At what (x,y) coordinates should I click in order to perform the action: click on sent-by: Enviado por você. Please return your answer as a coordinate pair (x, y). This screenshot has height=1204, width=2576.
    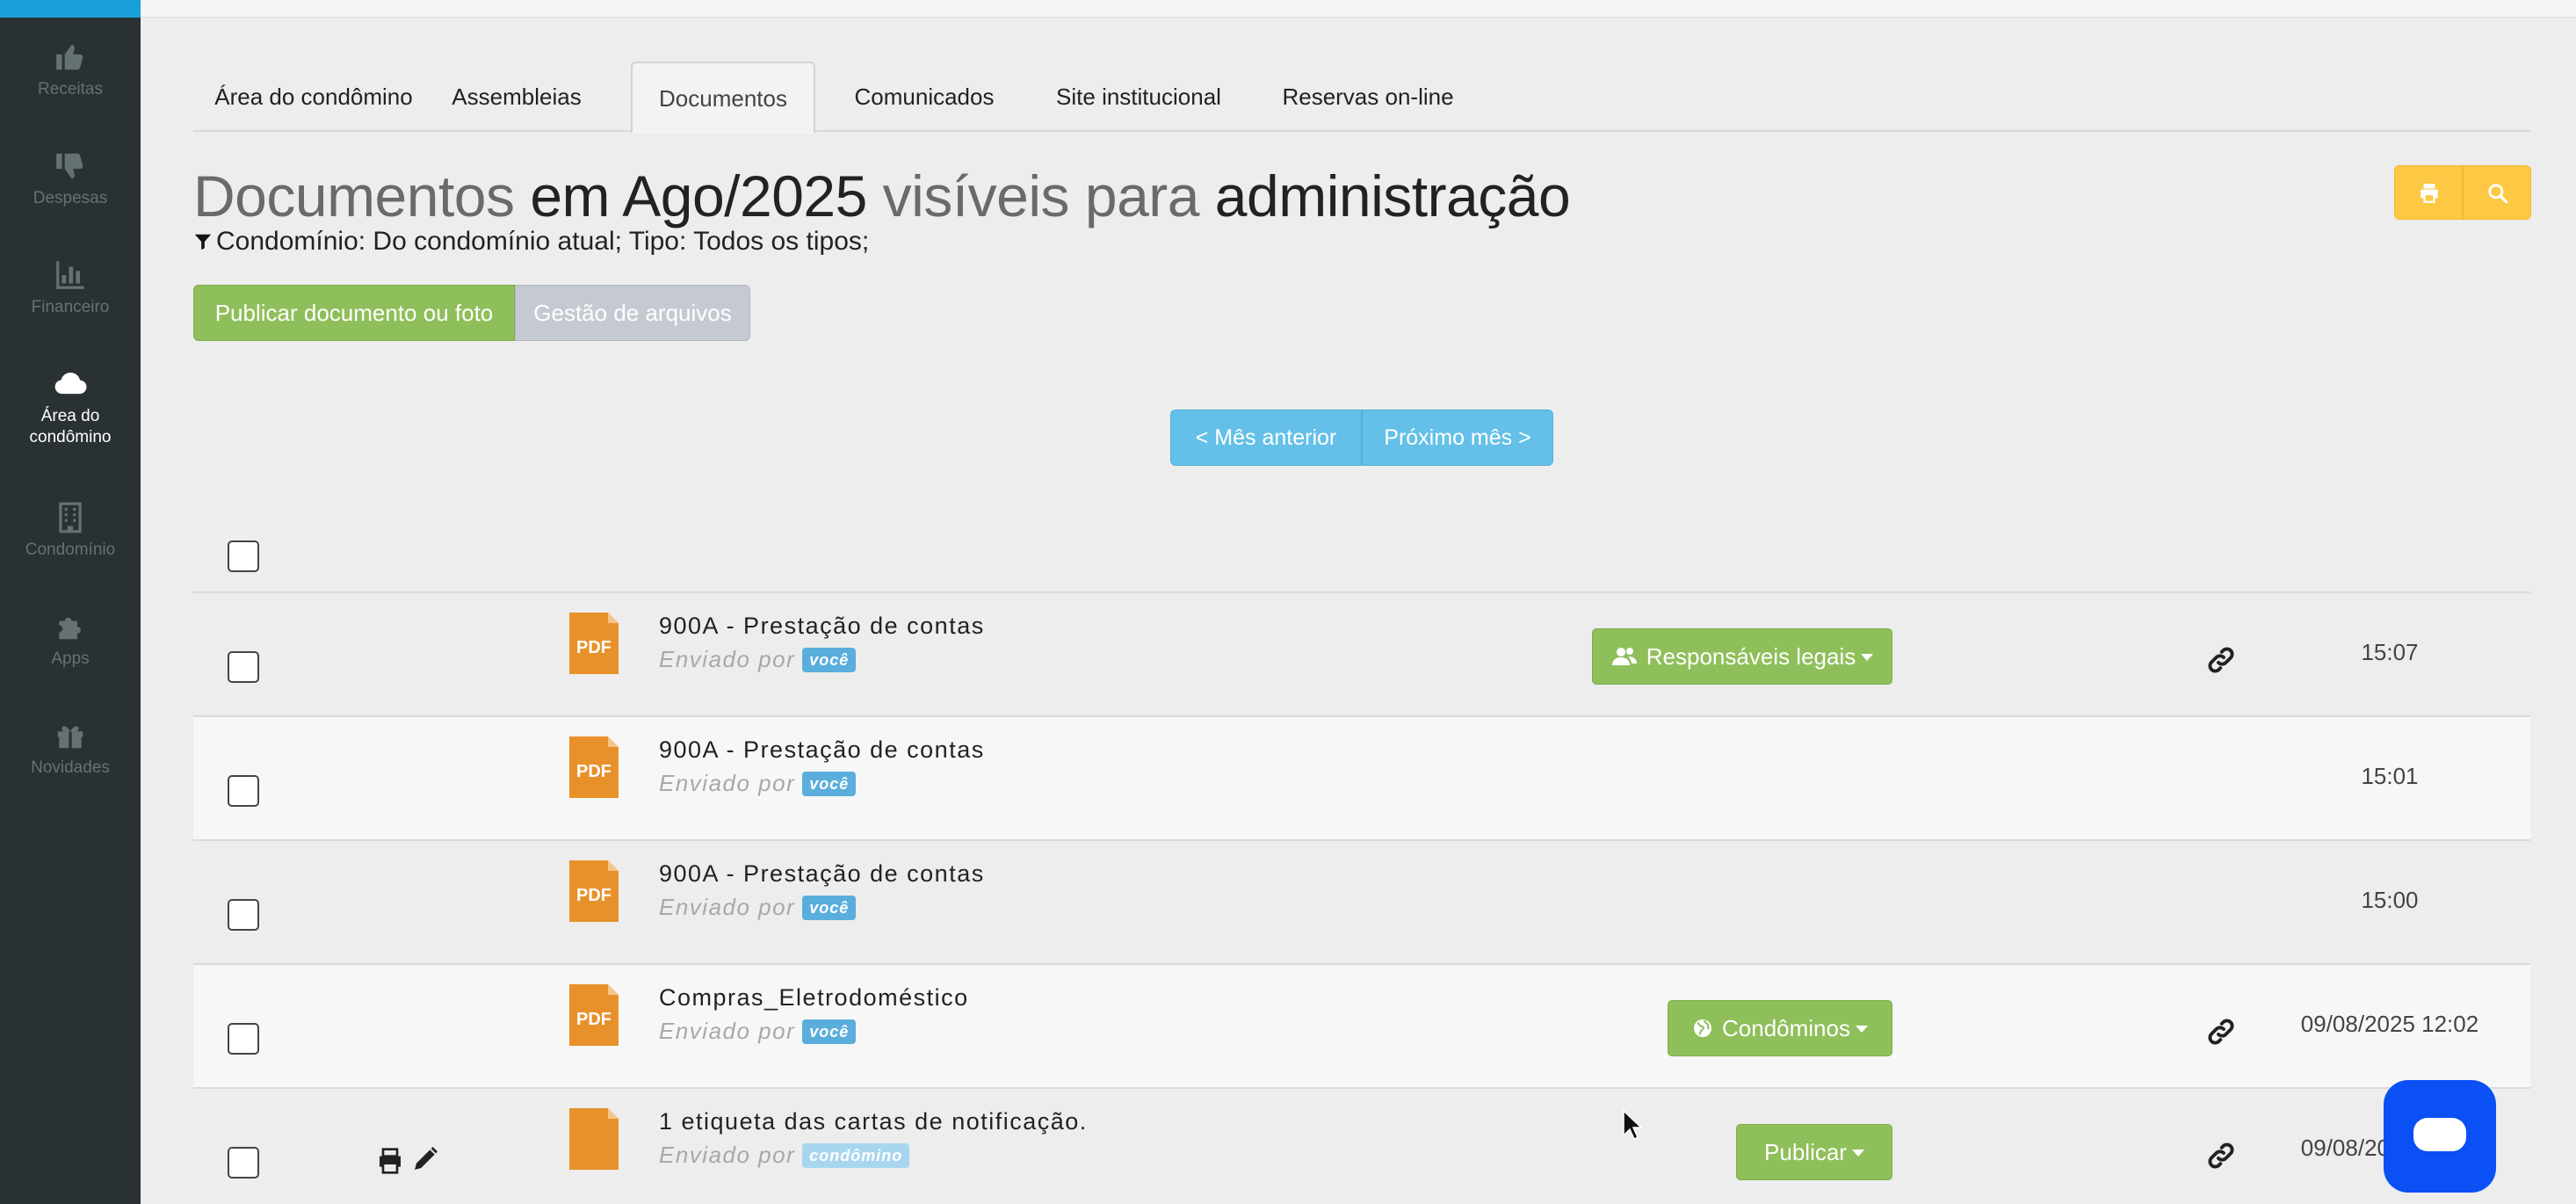
    Looking at the image, I should click on (758, 783).